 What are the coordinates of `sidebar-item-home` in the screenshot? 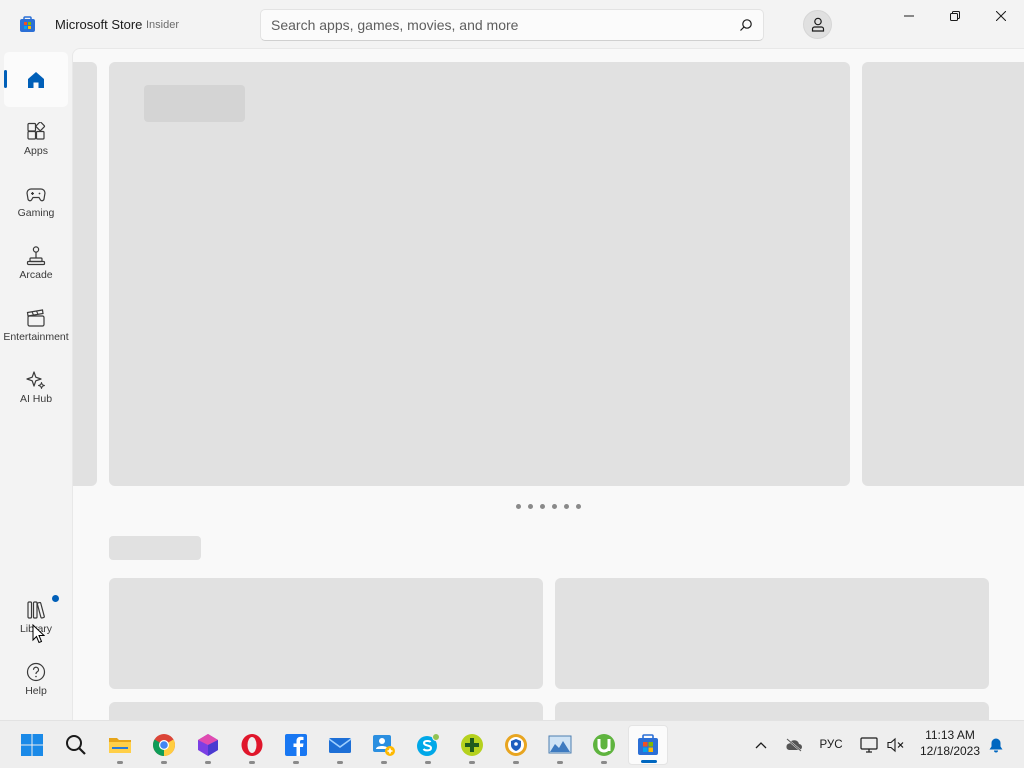 It's located at (36, 79).